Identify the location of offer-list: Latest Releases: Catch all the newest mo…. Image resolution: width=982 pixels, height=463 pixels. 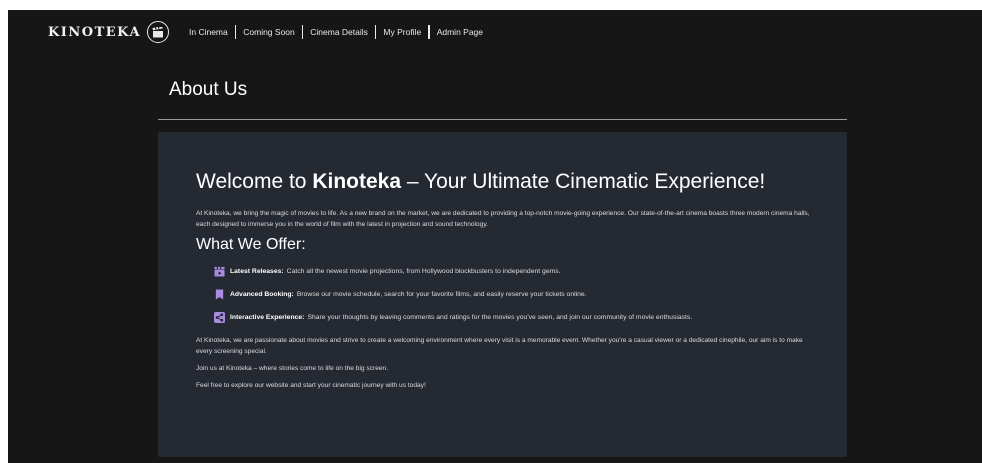
(506, 294).